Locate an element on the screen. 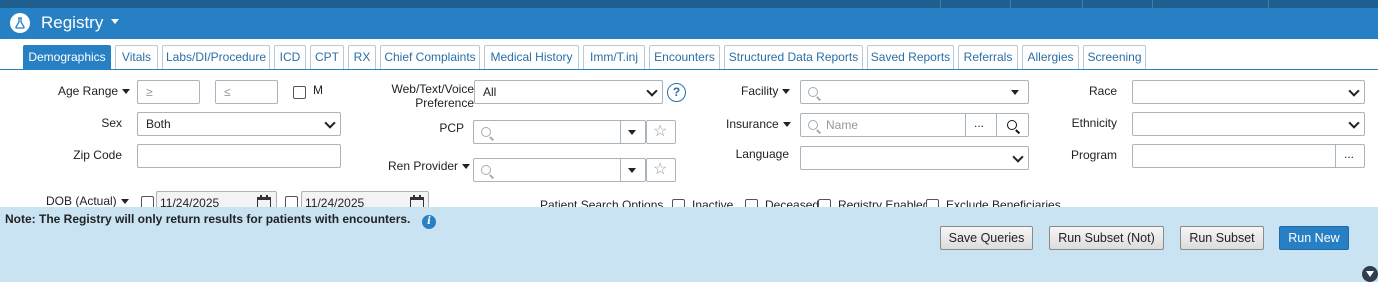 The width and height of the screenshot is (1378, 282). tab-screening: Screening is located at coordinates (1114, 57).